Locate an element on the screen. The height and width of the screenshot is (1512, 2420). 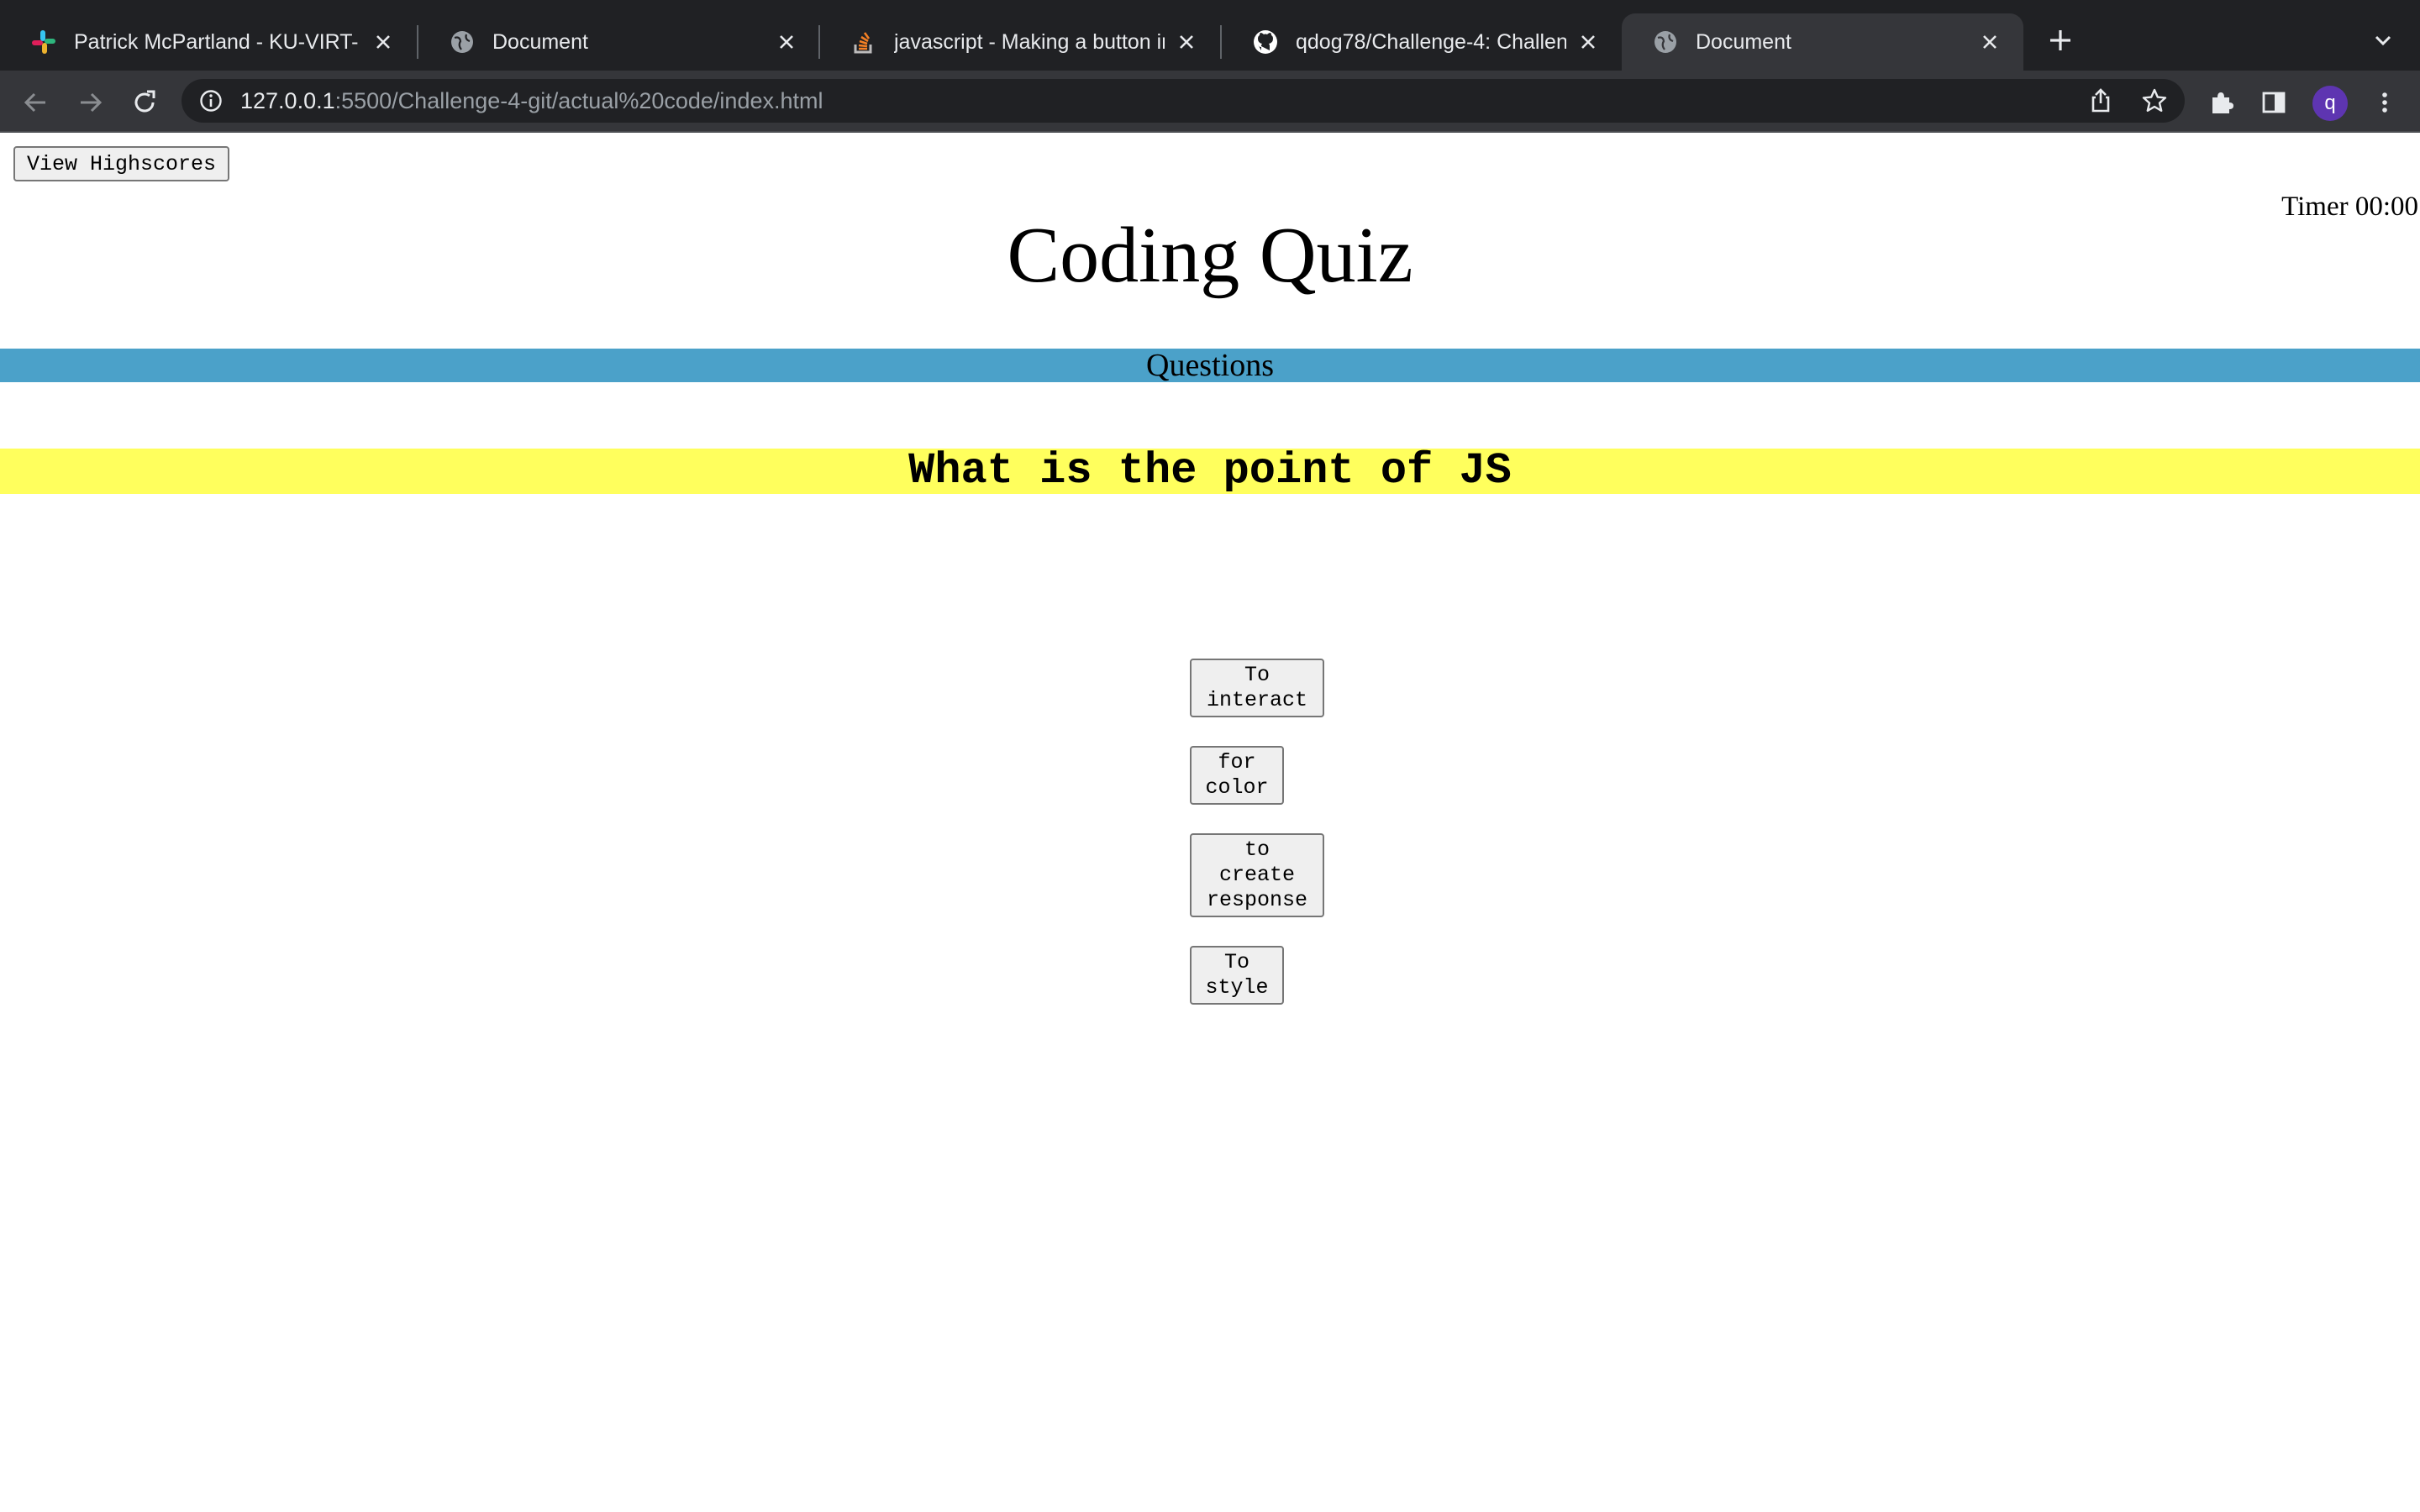
tab-stackoverflow: javascript - Making a button in is located at coordinates (1020, 42).